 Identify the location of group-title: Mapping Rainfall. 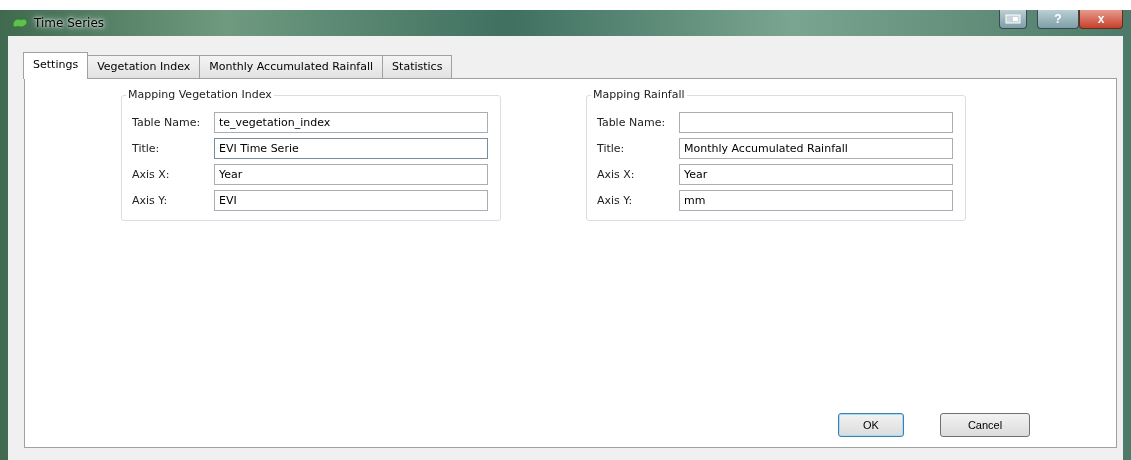
(639, 94).